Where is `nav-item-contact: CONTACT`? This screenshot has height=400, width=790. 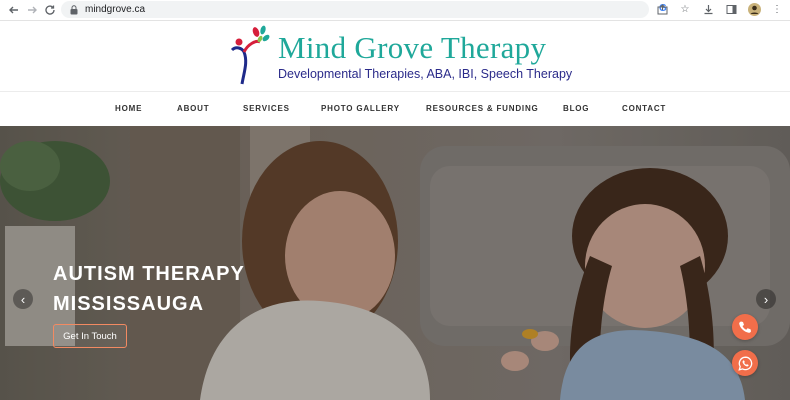
nav-item-contact: CONTACT is located at coordinates (644, 108).